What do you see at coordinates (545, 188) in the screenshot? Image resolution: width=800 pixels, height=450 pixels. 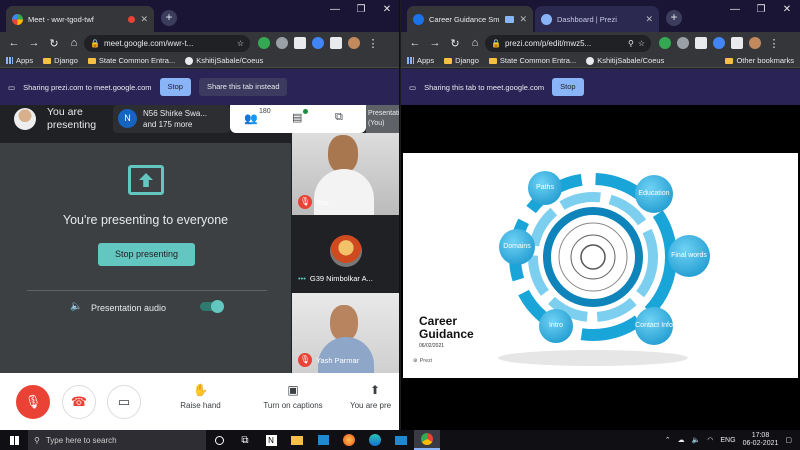 I see `node-paths: Paths` at bounding box center [545, 188].